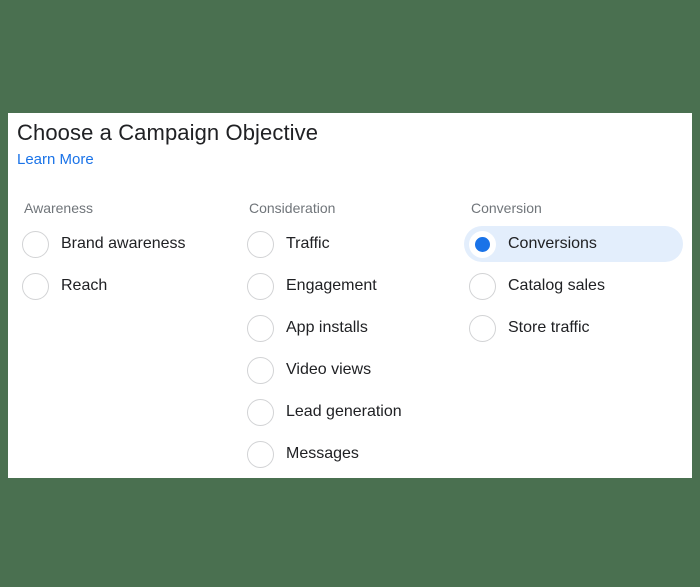  I want to click on radio-icon-messages, so click(260, 454).